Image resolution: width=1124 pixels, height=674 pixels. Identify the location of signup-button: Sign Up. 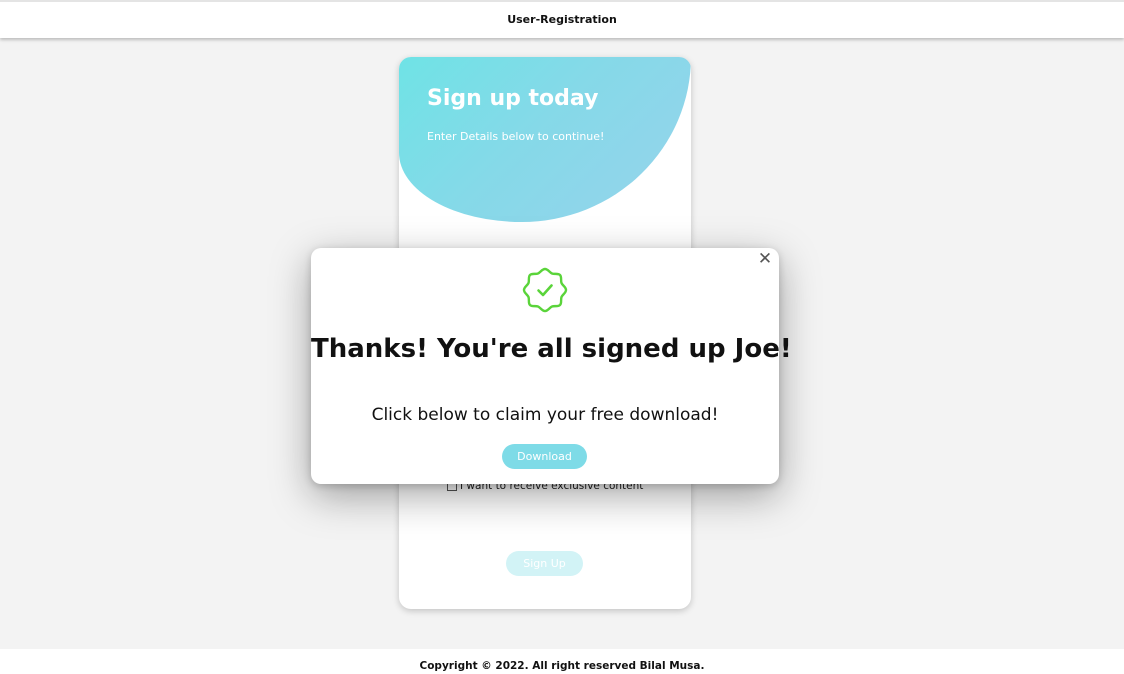
(544, 563).